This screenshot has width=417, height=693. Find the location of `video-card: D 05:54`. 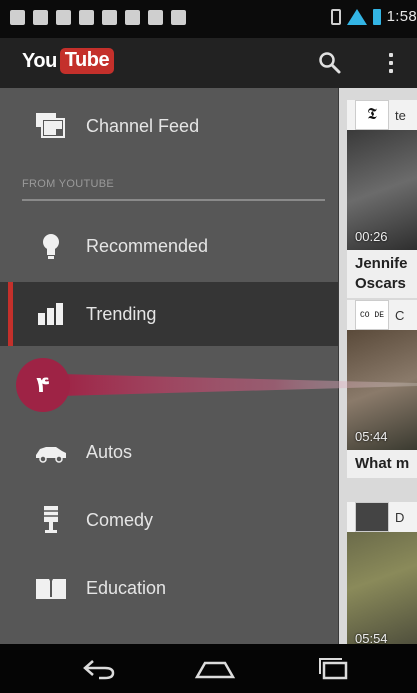

video-card: D 05:54 is located at coordinates (382, 577).